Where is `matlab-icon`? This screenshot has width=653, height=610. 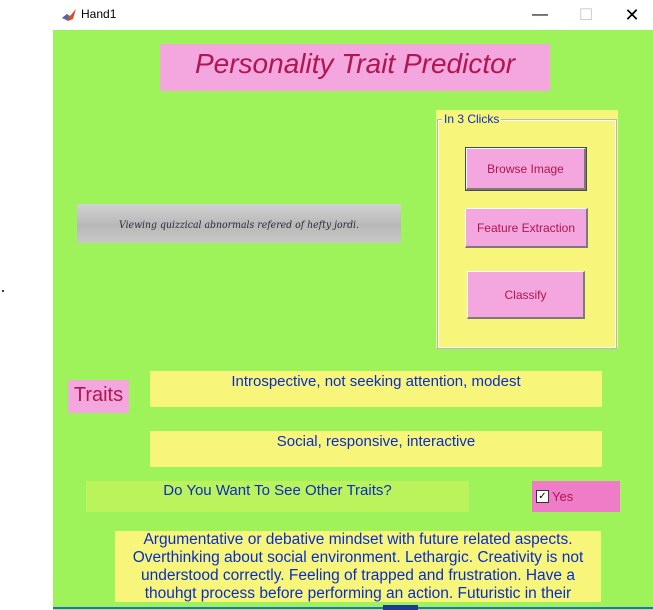
matlab-icon is located at coordinates (69, 15).